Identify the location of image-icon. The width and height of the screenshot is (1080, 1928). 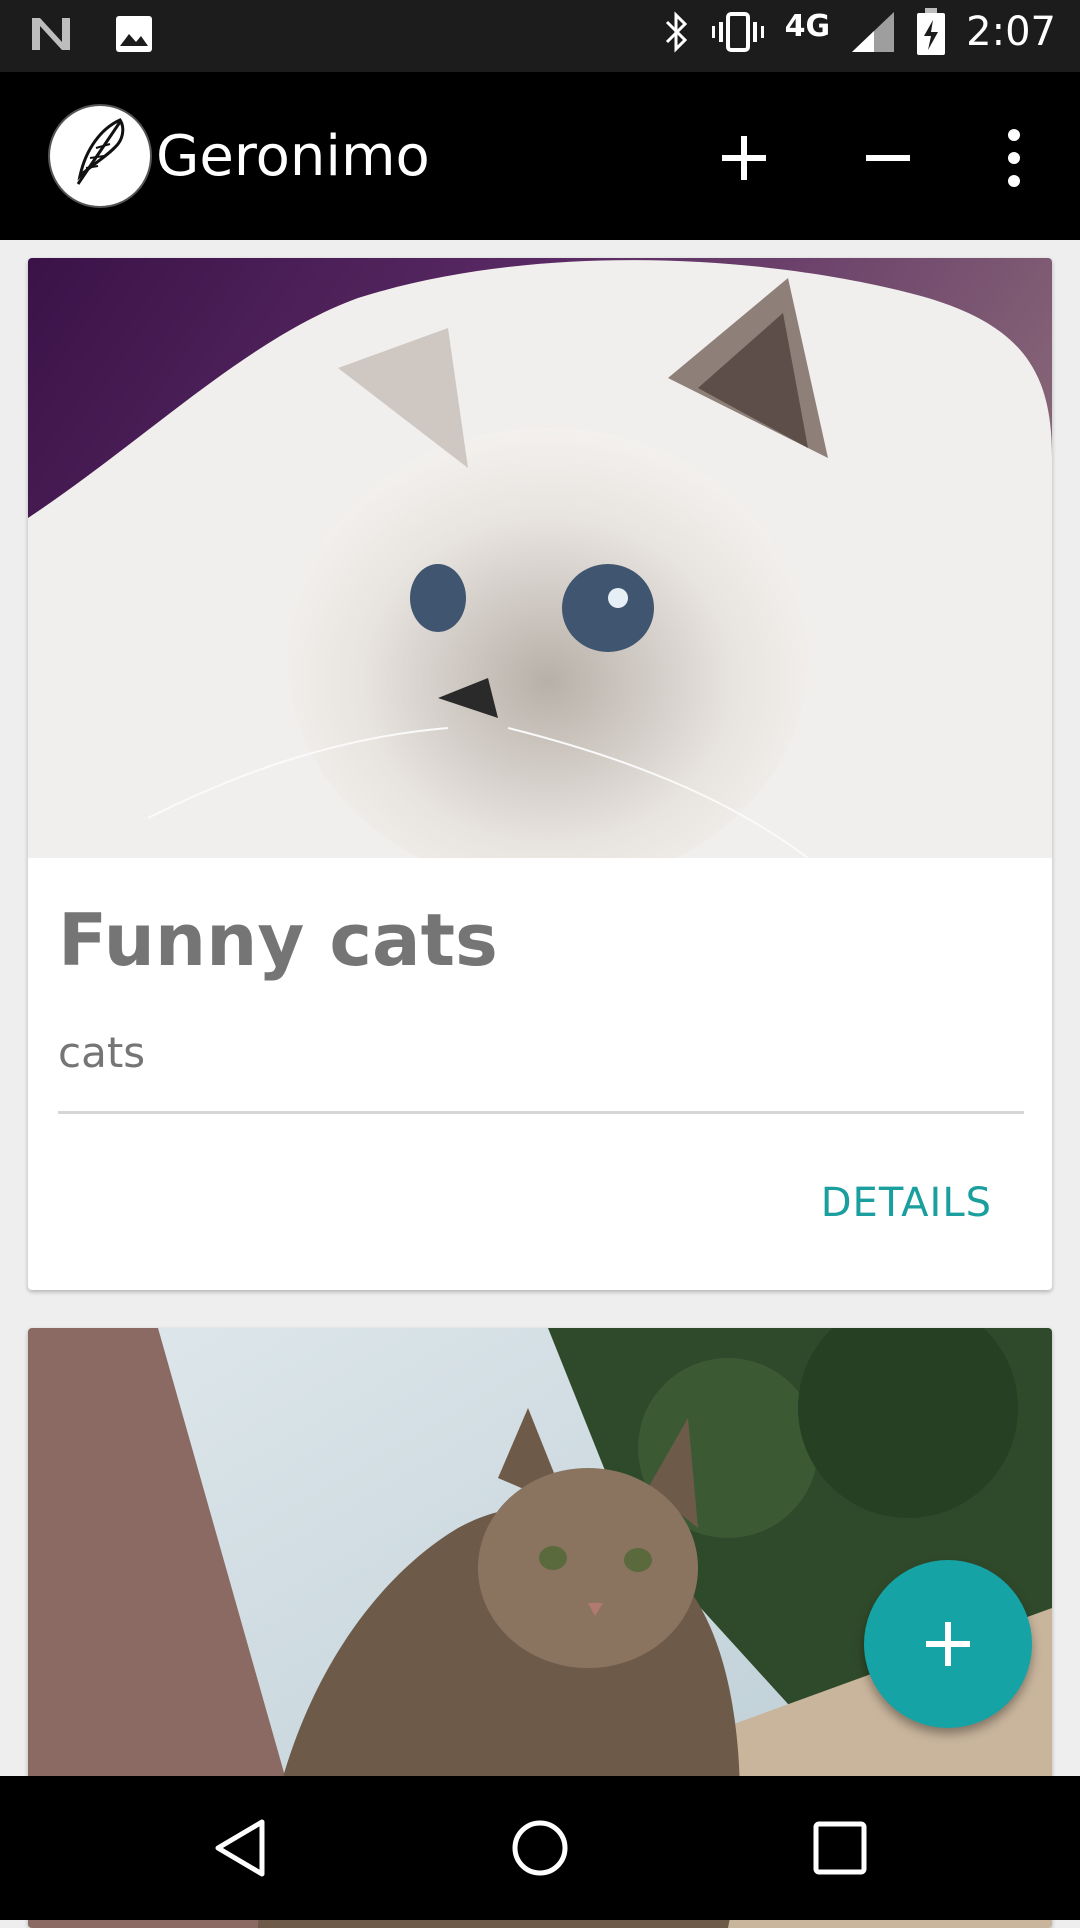
(134, 34).